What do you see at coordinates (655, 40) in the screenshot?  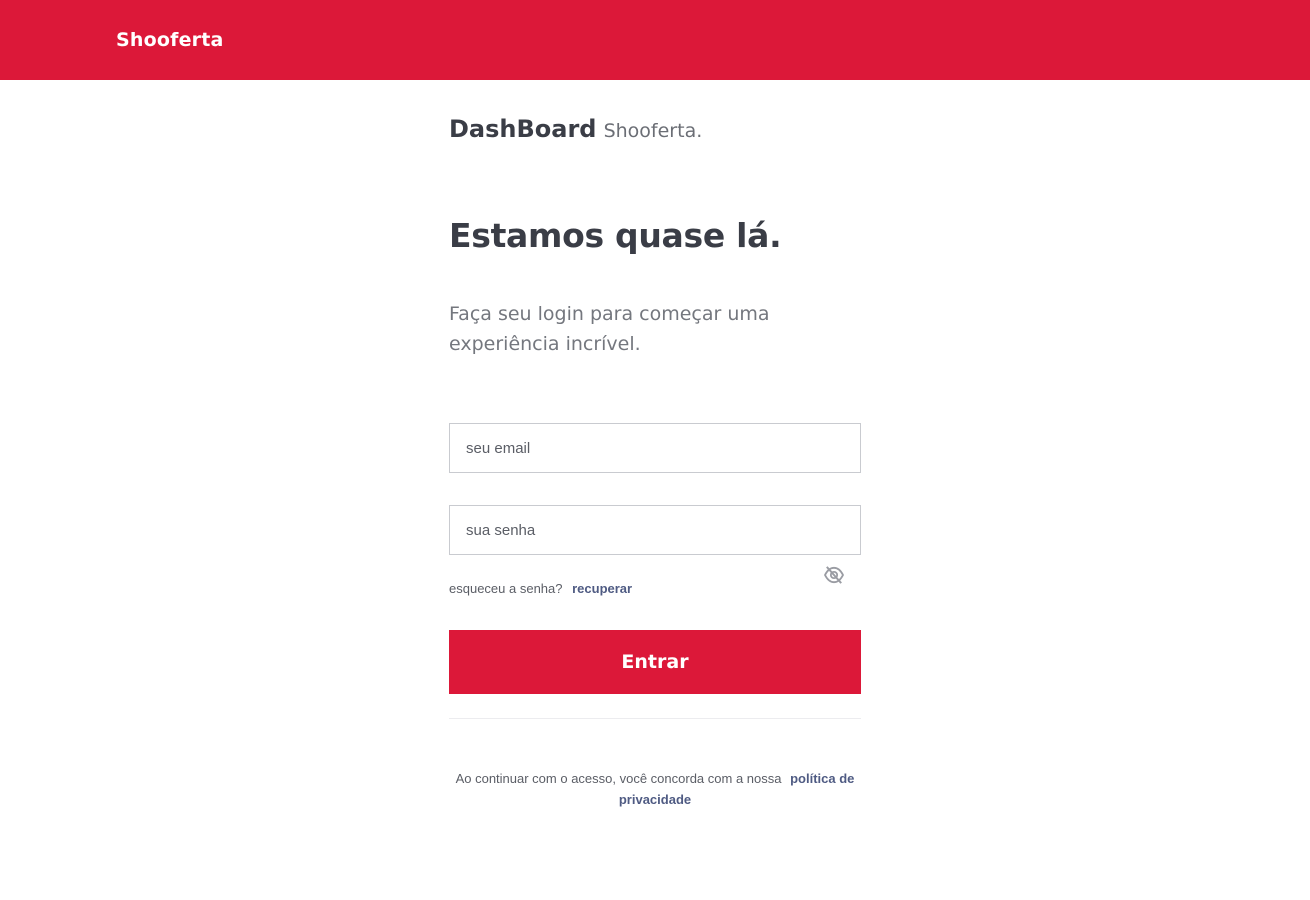 I see `top-navbar: Shooferta` at bounding box center [655, 40].